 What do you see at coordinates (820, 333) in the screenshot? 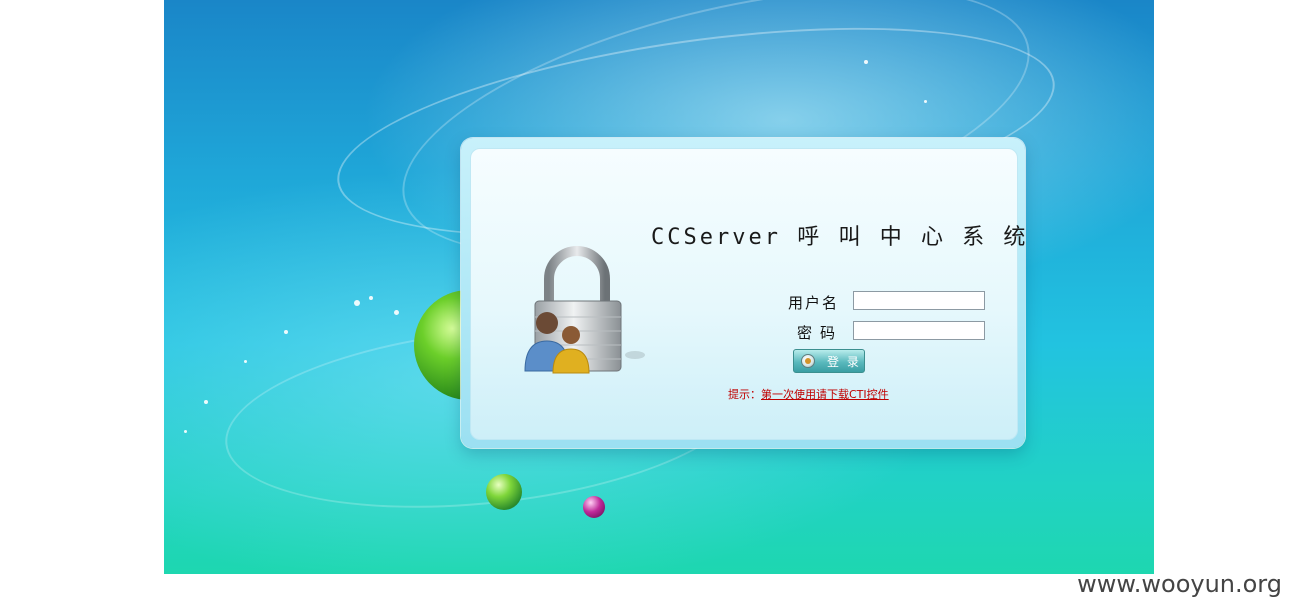
I see `password-label: 密码` at bounding box center [820, 333].